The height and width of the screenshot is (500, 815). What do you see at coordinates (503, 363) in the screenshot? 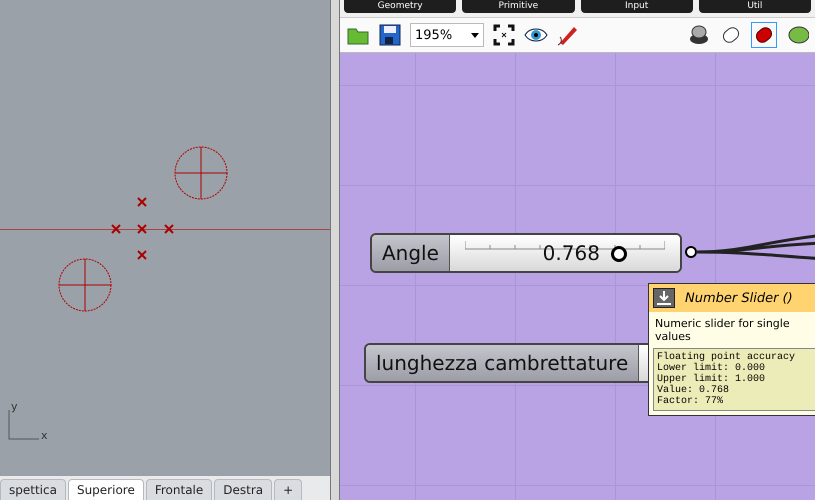
I see `node-name: lunghezza cambrettature` at bounding box center [503, 363].